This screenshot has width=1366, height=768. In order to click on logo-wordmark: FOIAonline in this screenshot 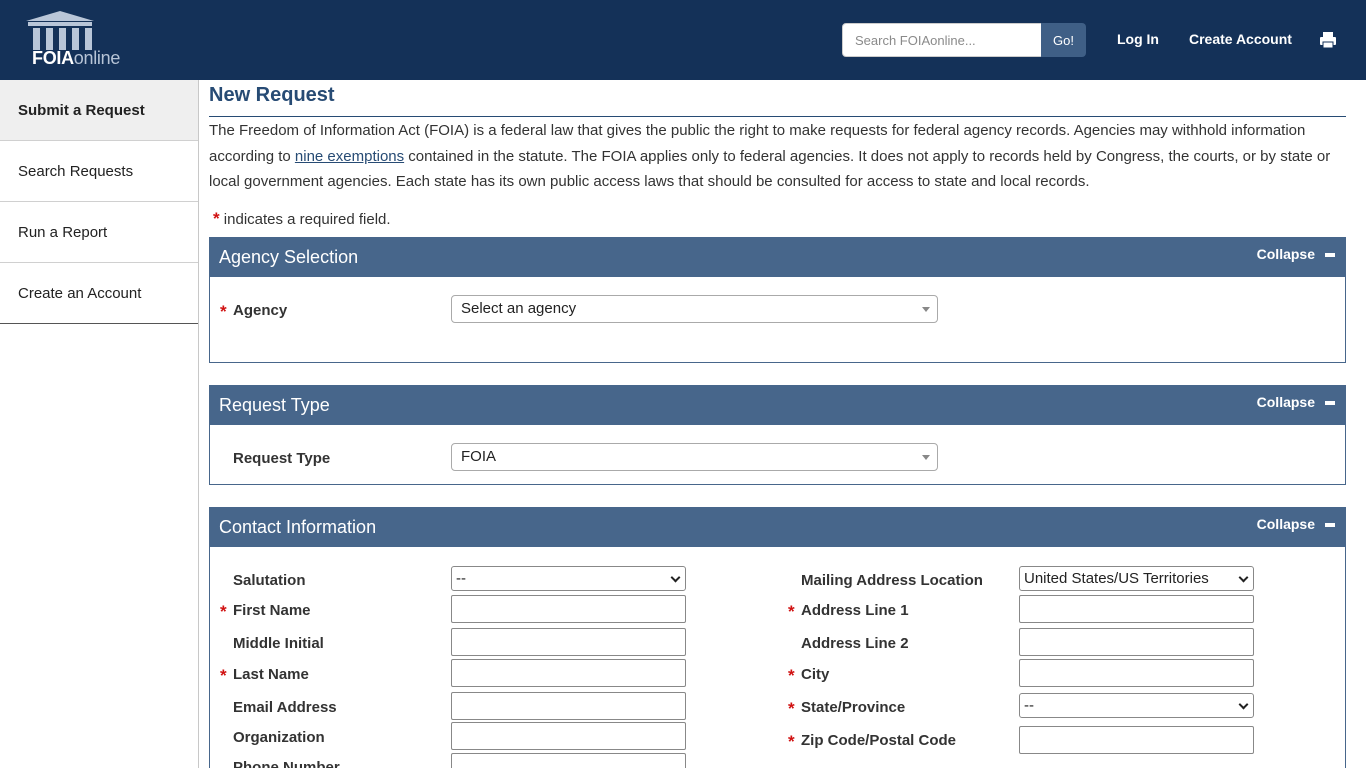, I will do `click(76, 58)`.